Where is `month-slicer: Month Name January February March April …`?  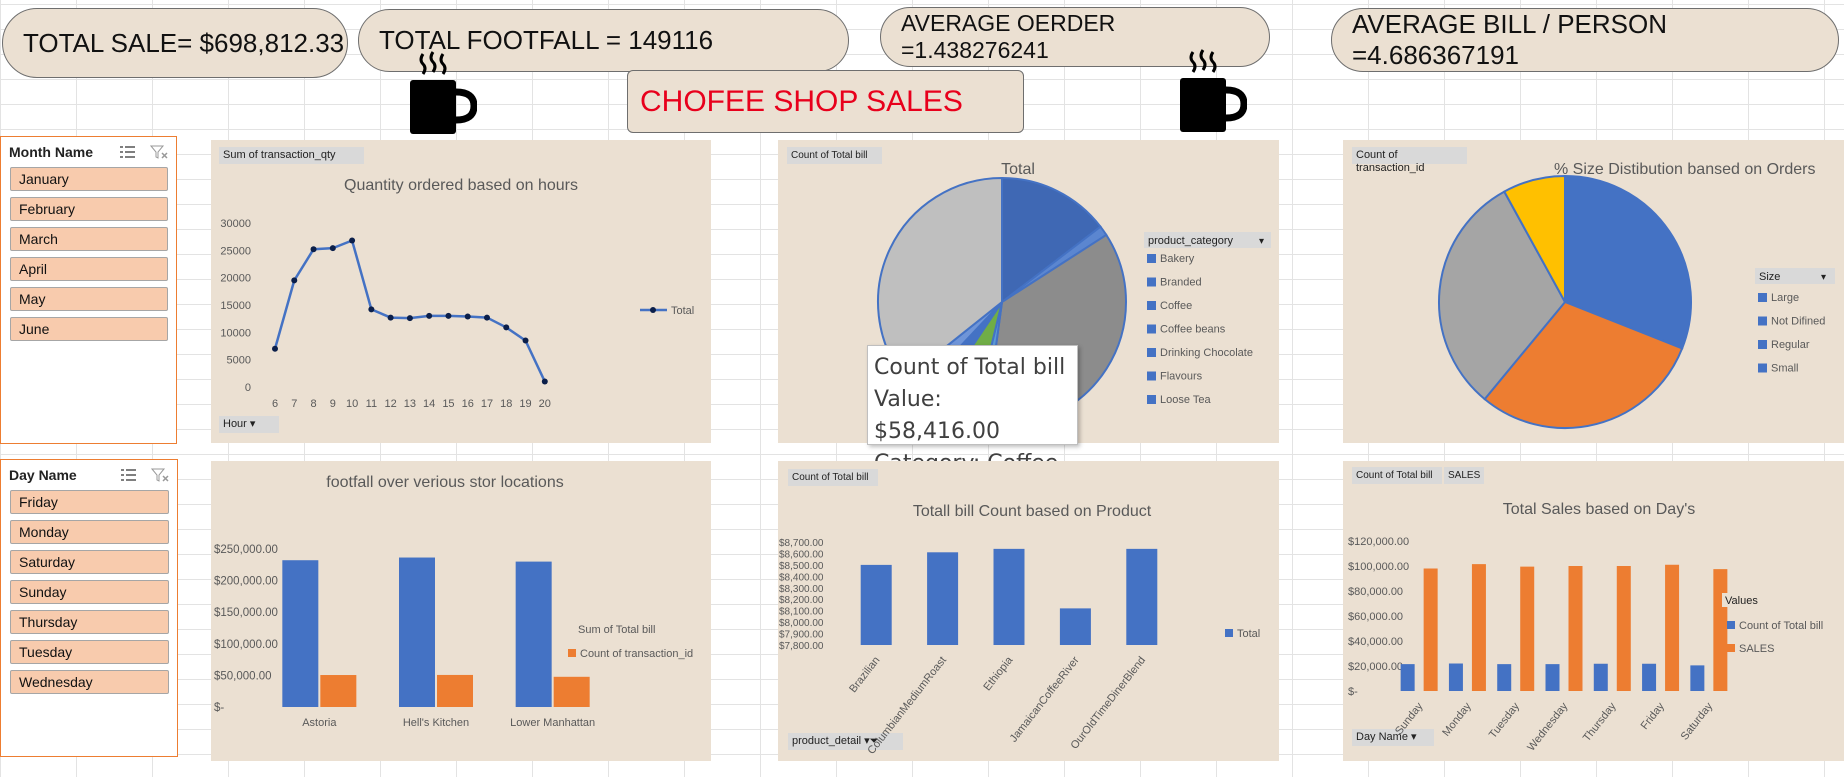 month-slicer: Month Name January February March April … is located at coordinates (88, 290).